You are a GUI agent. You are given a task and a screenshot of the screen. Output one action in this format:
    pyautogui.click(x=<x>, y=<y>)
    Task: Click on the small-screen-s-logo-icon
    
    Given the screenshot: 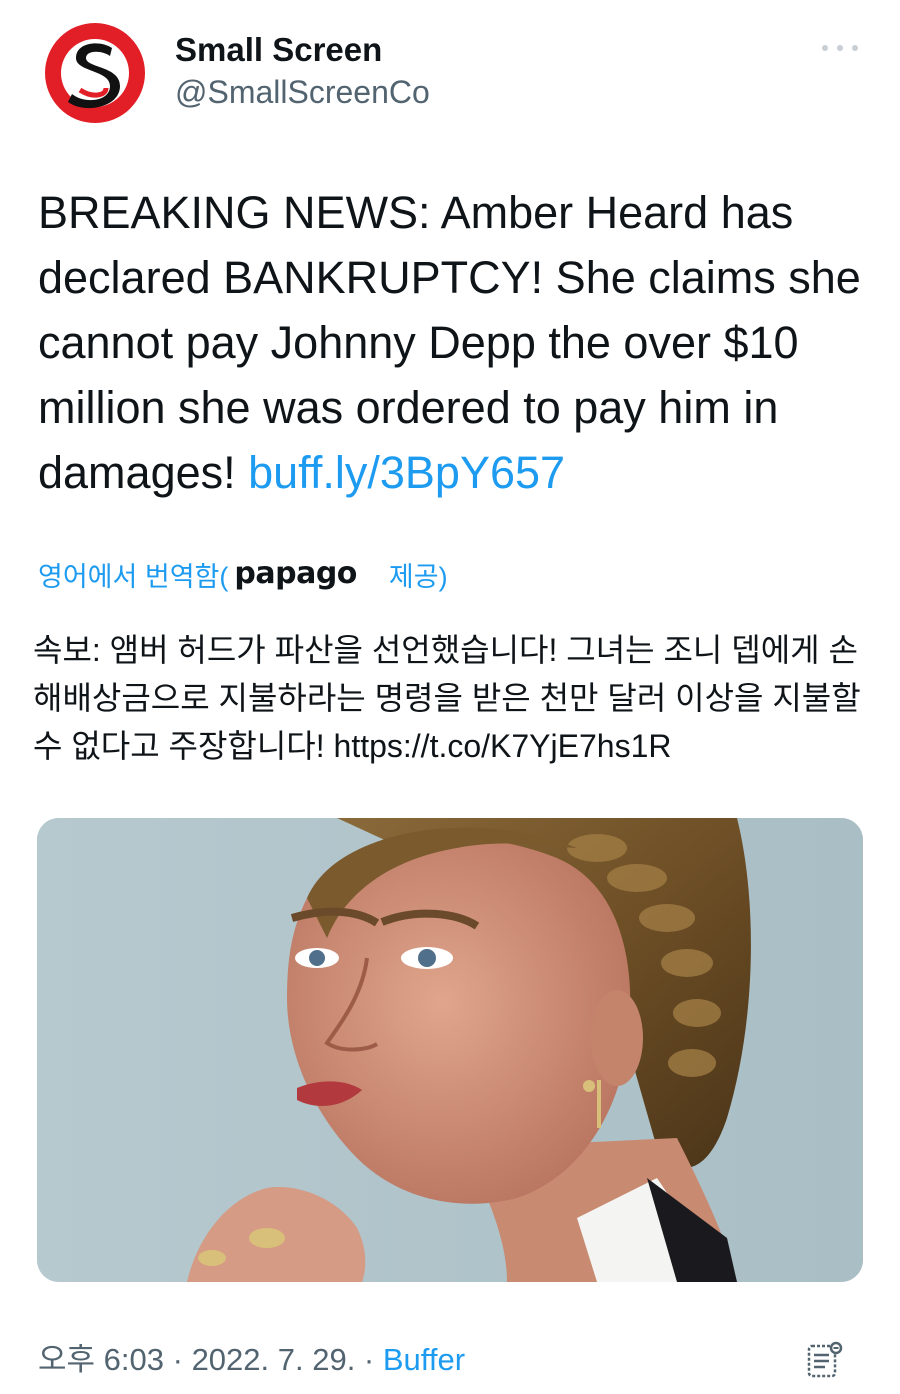 What is the action you would take?
    pyautogui.click(x=95, y=73)
    